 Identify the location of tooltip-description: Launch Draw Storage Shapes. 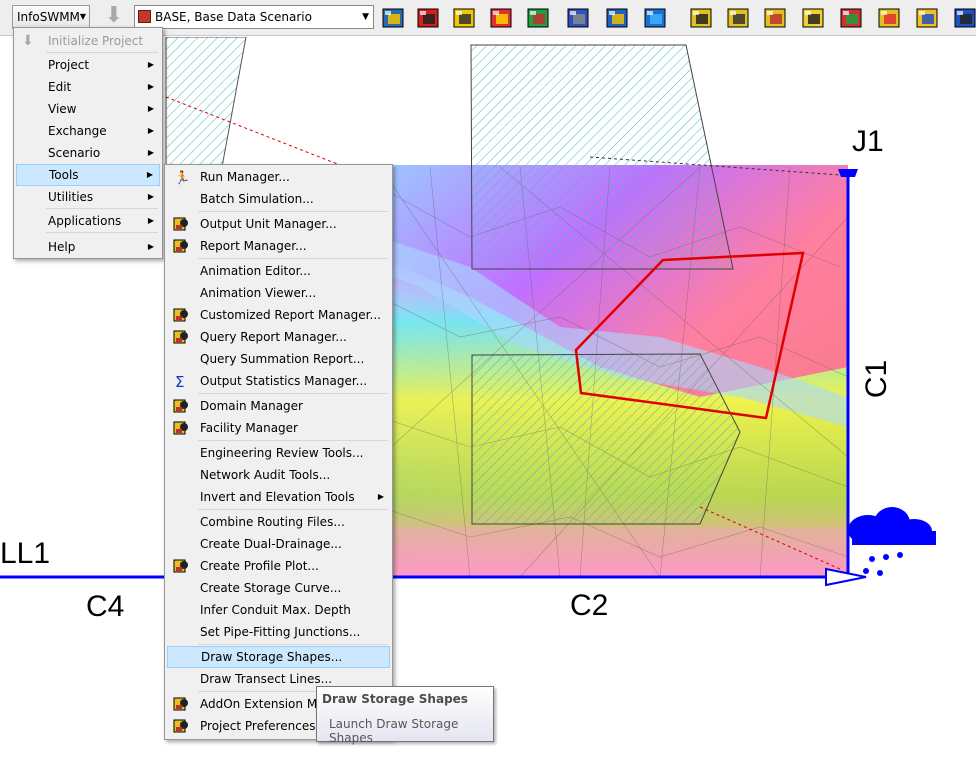
(394, 731).